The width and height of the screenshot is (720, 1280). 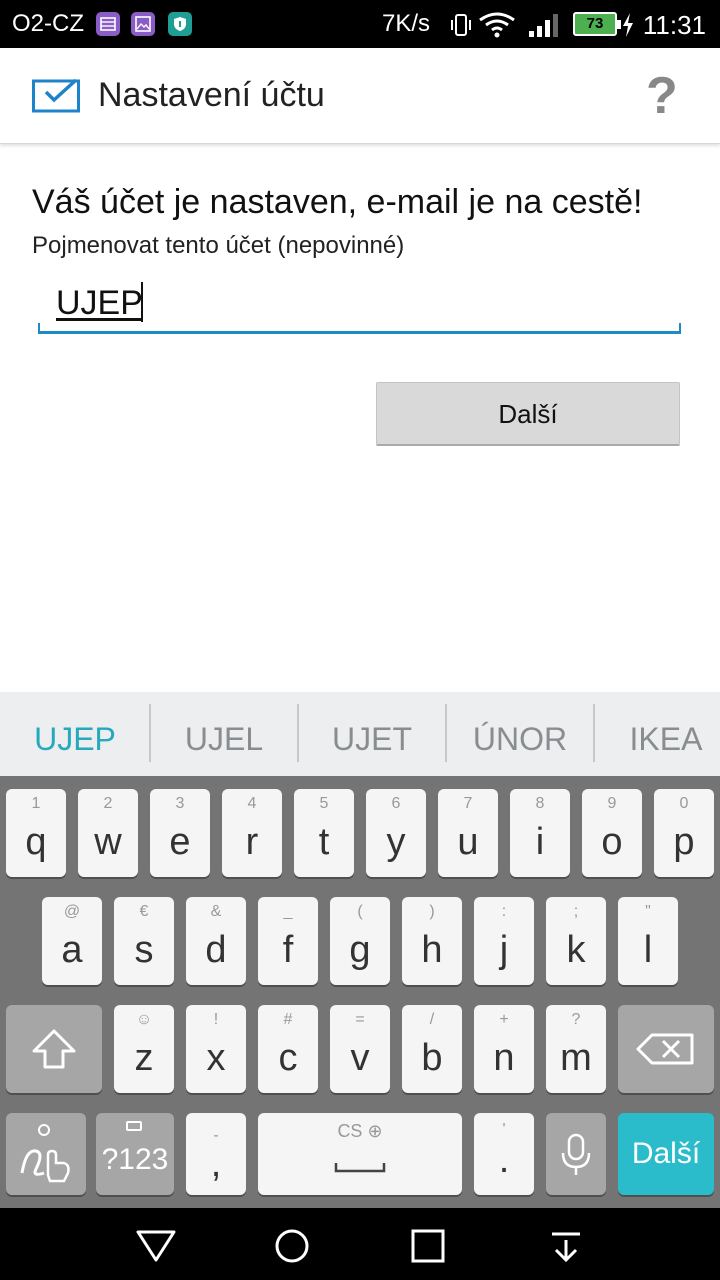 What do you see at coordinates (216, 941) in the screenshot?
I see `key-d: & d` at bounding box center [216, 941].